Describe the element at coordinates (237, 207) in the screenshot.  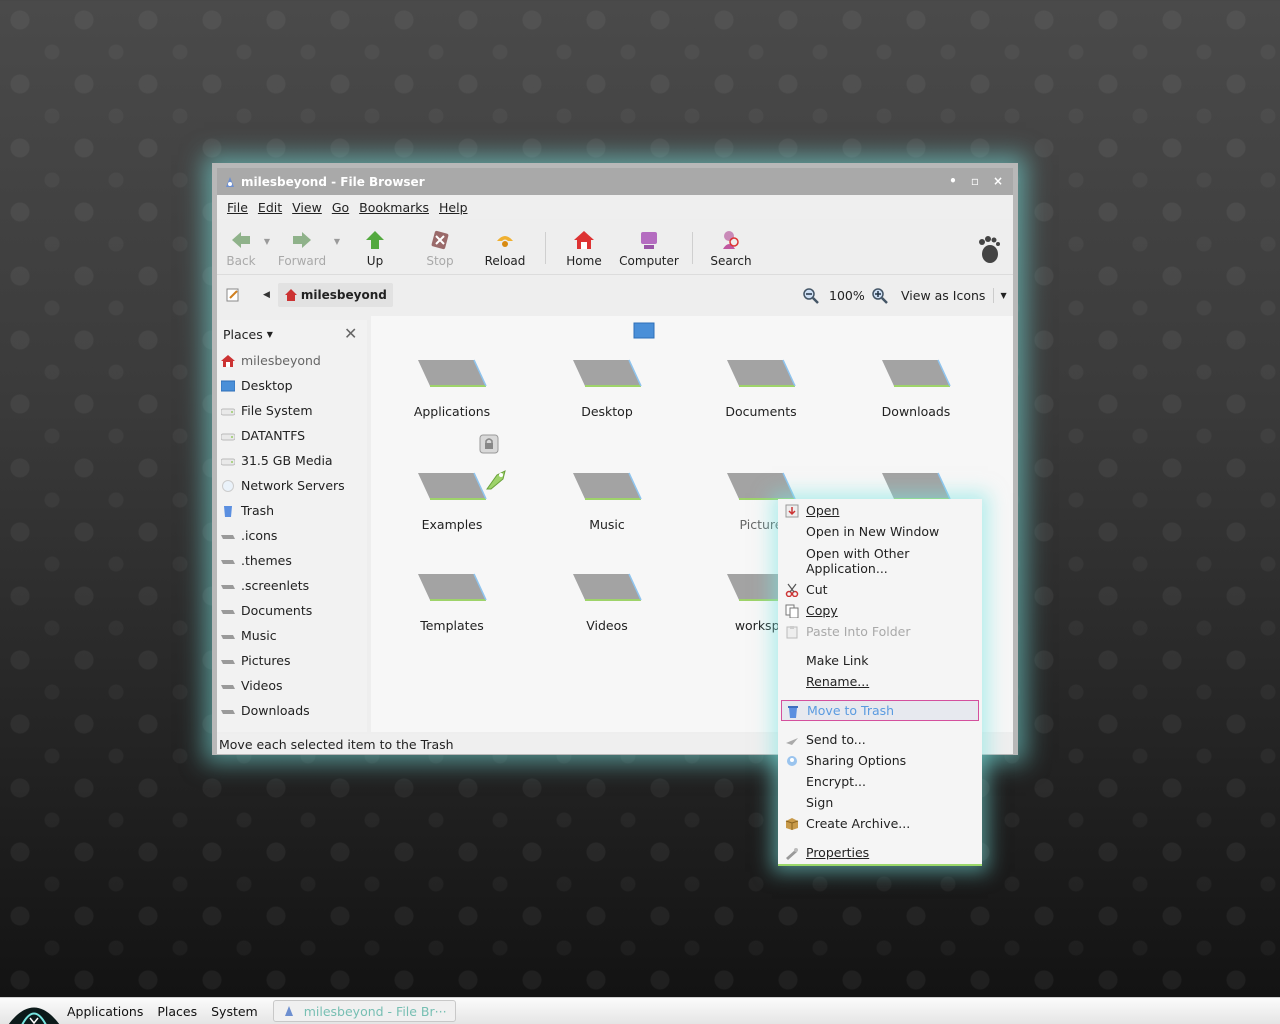
I see `menu-file: File` at that location.